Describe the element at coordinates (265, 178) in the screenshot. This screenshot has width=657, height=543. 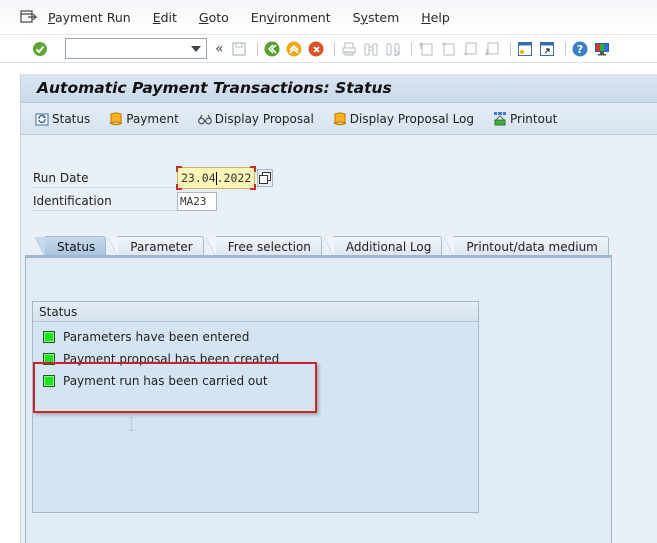
I see `copy-icon` at that location.